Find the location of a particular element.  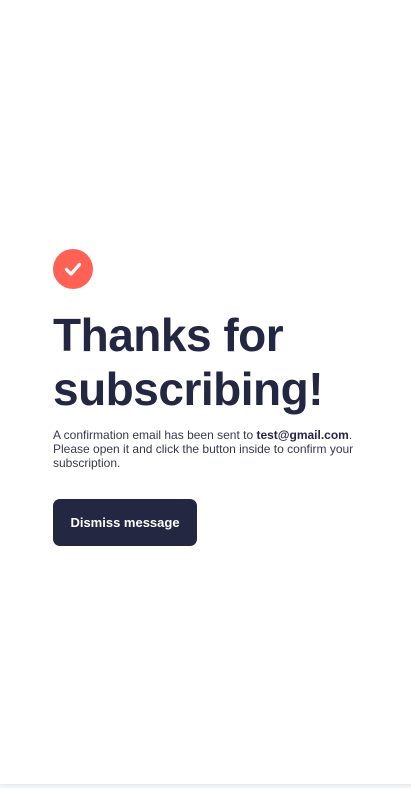

checkmark-icon is located at coordinates (73, 269).